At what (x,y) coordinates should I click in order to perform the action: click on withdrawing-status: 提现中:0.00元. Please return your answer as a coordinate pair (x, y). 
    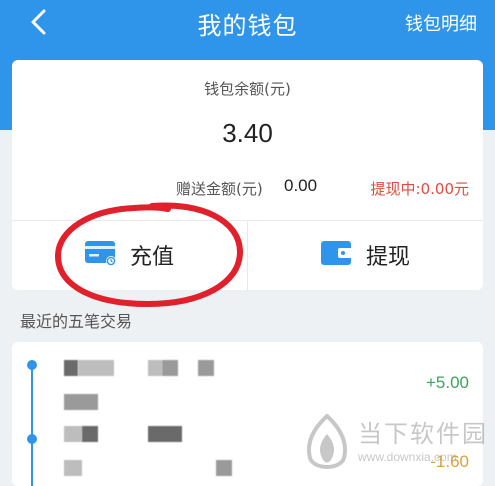
    Looking at the image, I should click on (419, 189).